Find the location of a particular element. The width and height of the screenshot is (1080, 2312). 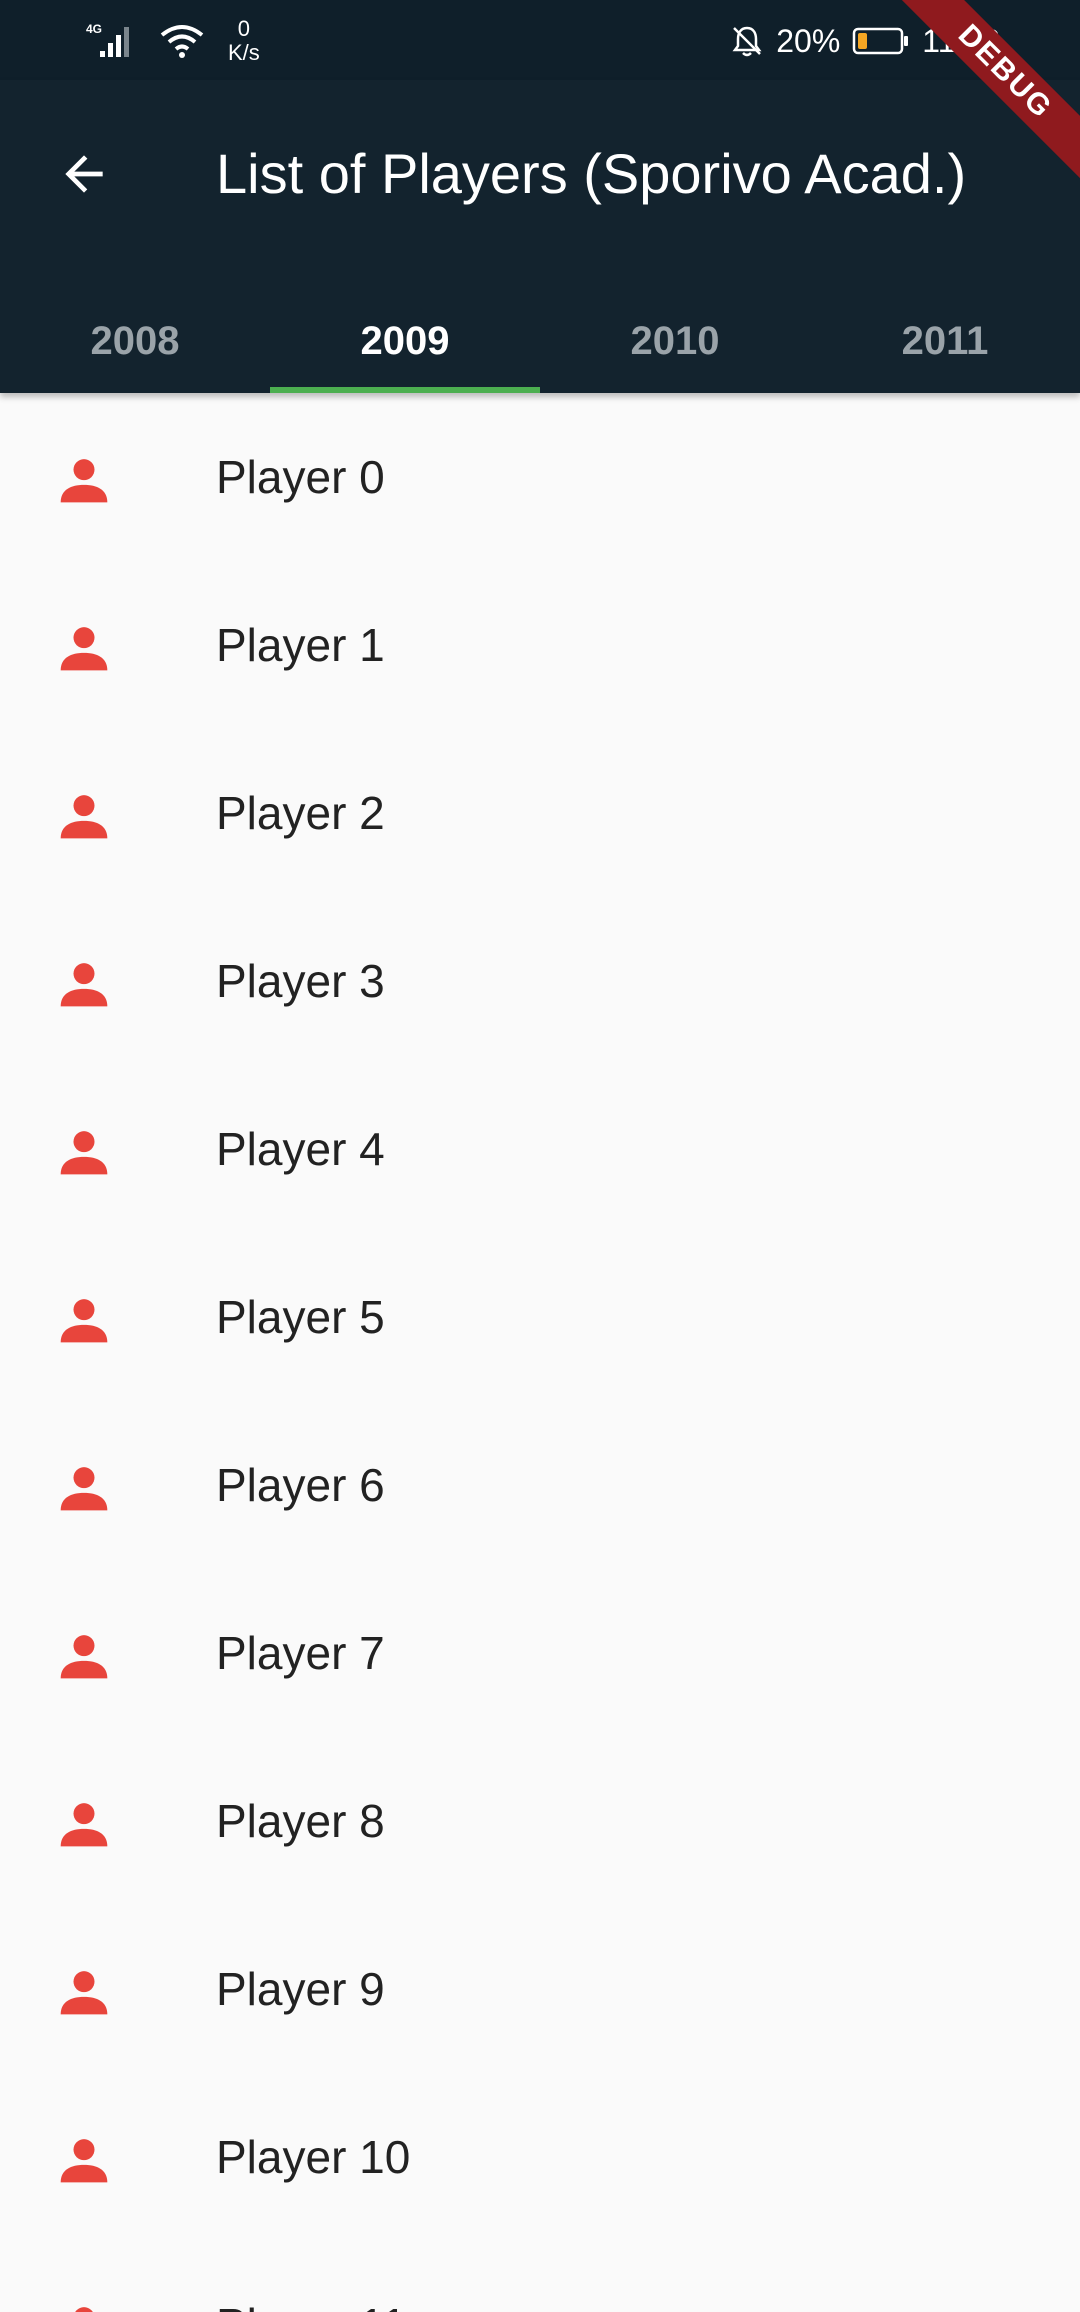

list-item: Player 10 is located at coordinates (540, 2157).